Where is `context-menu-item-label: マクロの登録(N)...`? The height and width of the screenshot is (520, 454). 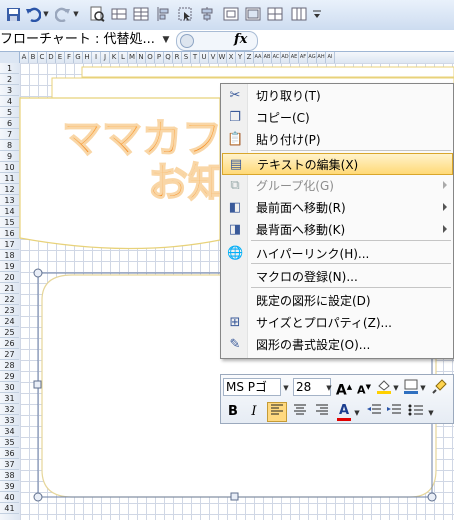 context-menu-item-label: マクロの登録(N)... is located at coordinates (307, 277).